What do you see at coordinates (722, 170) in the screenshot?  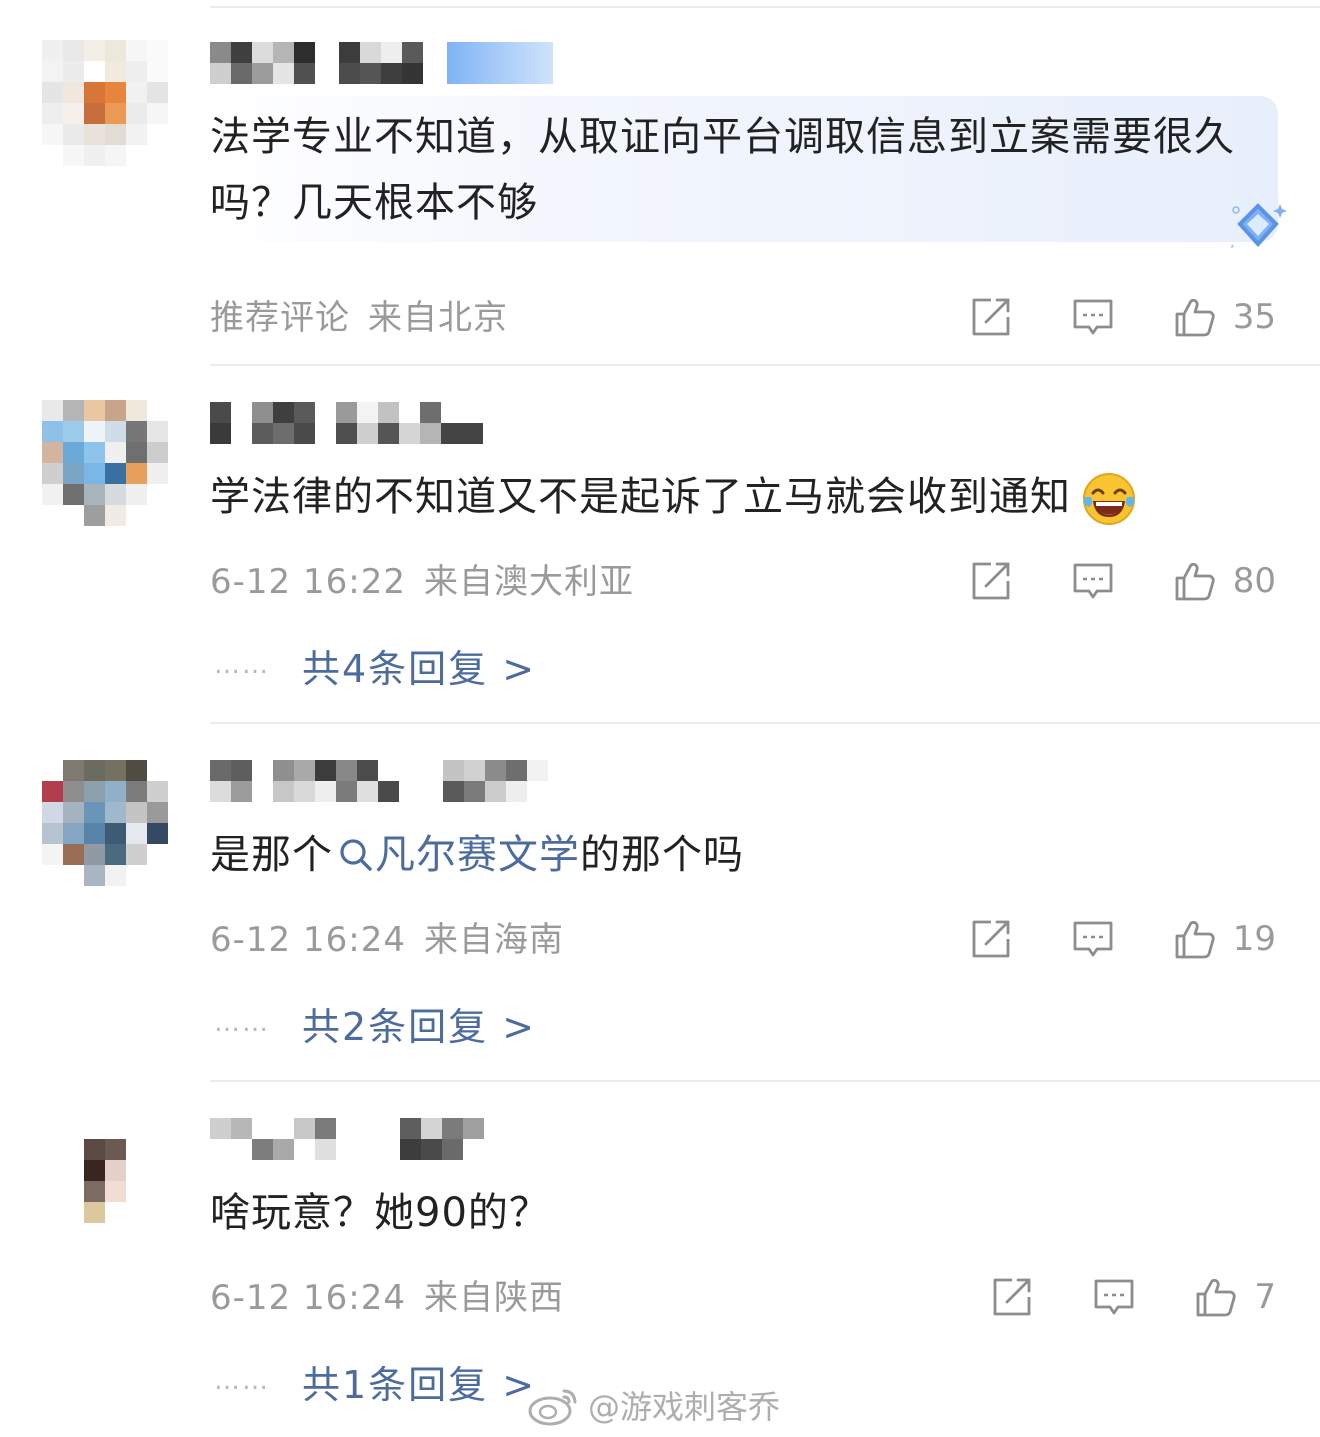 I see `comment-text: 法学专业不知道，从取证向平台调取信息到立案需要很久吗？几天根本不够` at bounding box center [722, 170].